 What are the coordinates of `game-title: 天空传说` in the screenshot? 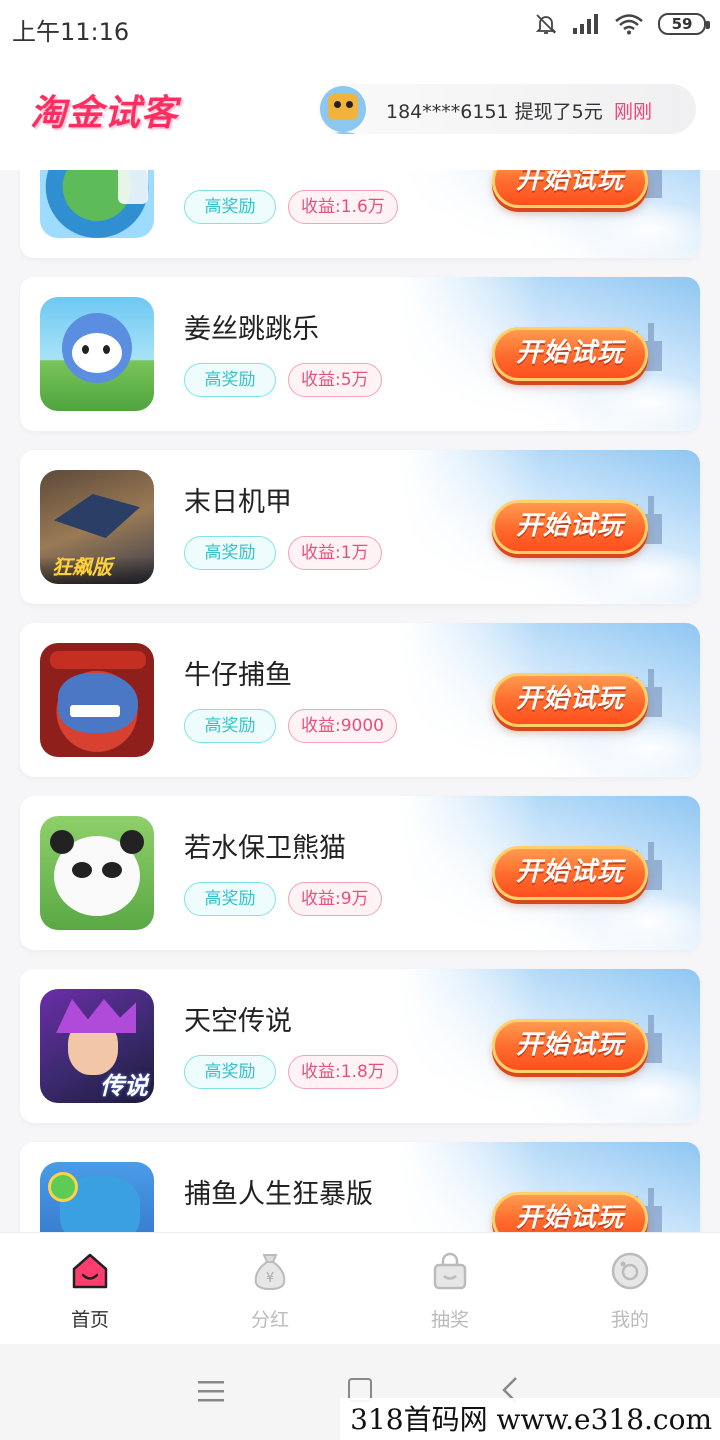 It's located at (238, 1021).